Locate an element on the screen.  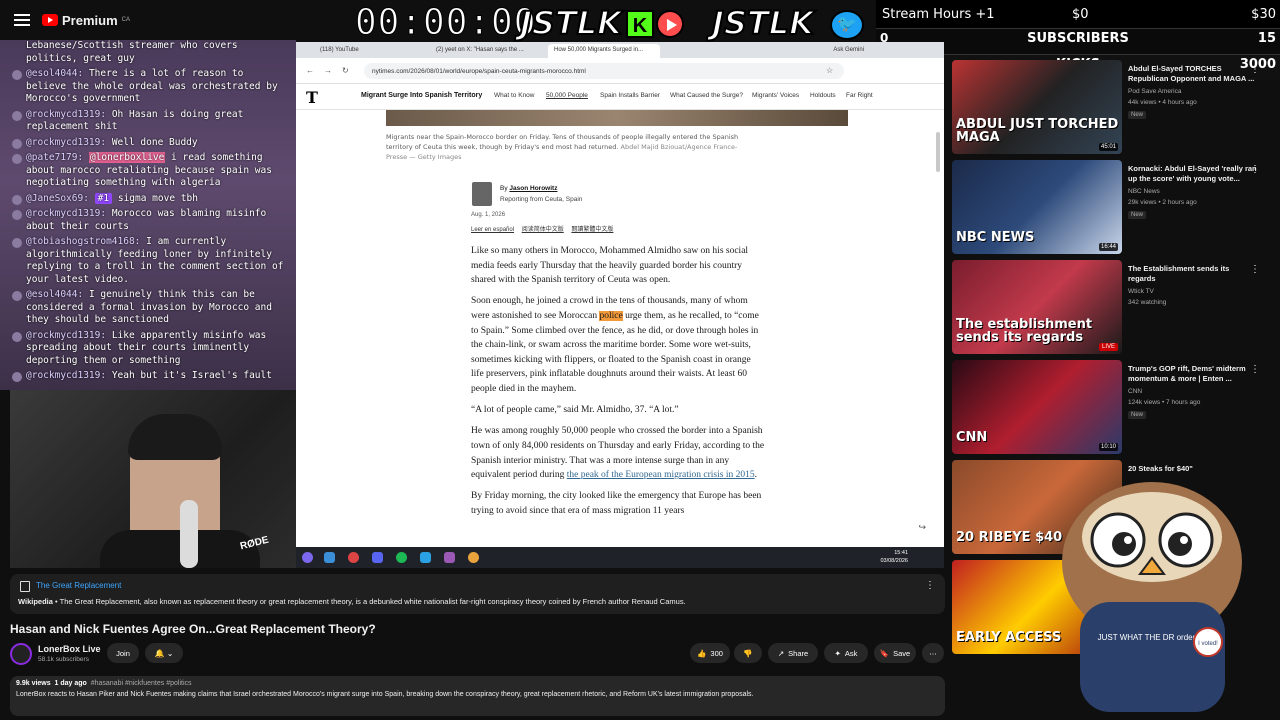
webcam-feed: RØDE is located at coordinates (153, 479).